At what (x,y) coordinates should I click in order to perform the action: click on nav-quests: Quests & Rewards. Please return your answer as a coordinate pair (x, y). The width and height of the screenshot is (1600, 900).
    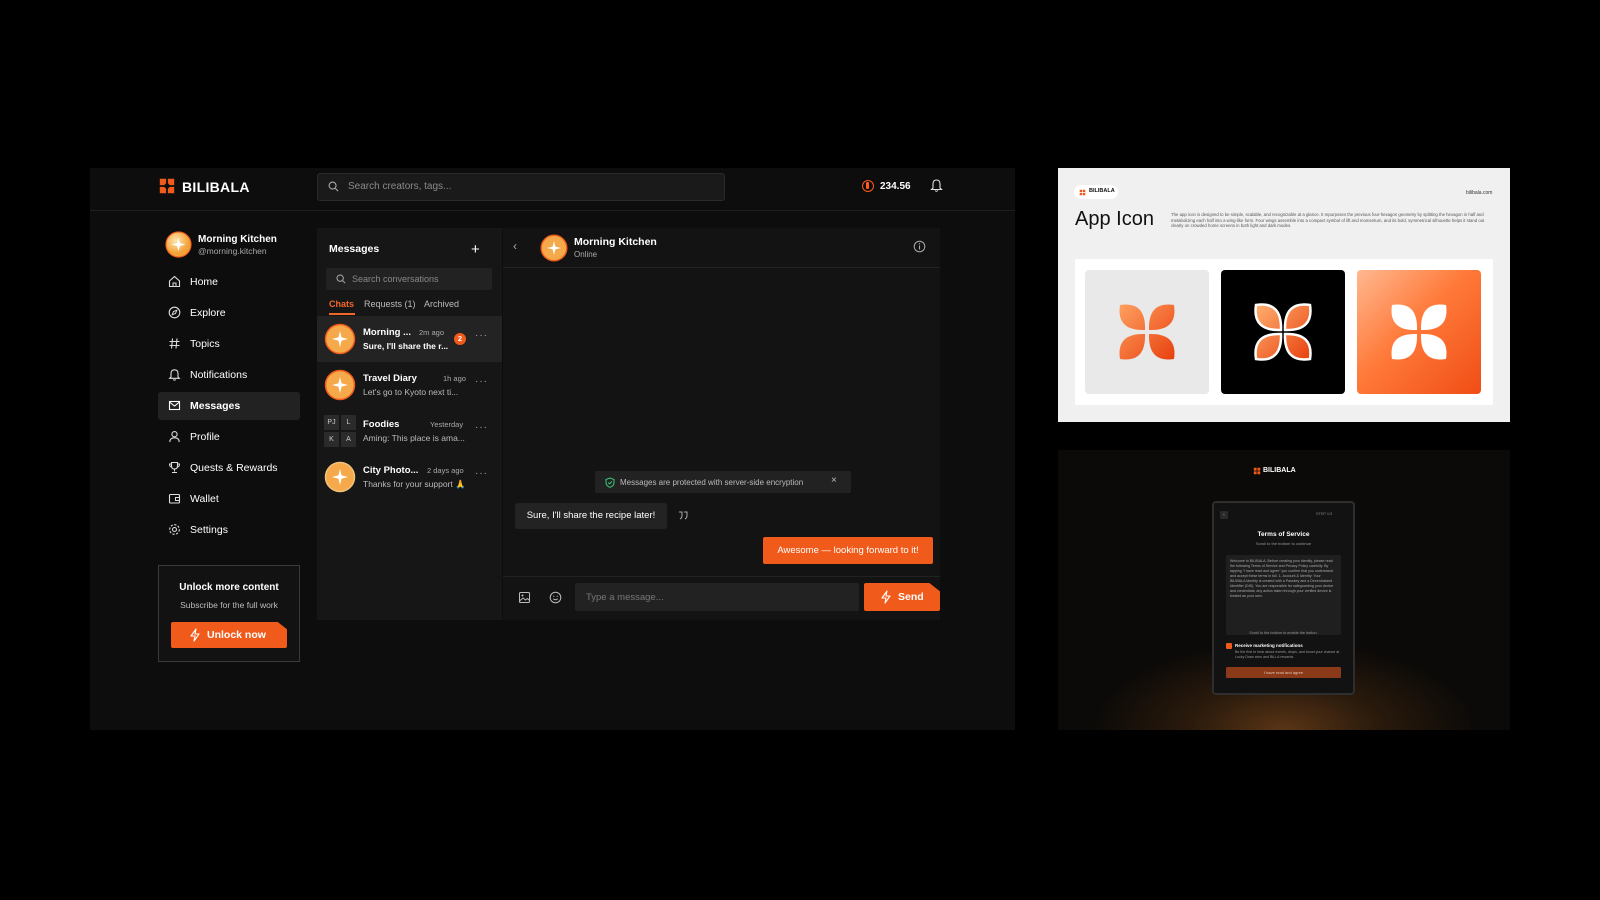
    Looking at the image, I should click on (229, 468).